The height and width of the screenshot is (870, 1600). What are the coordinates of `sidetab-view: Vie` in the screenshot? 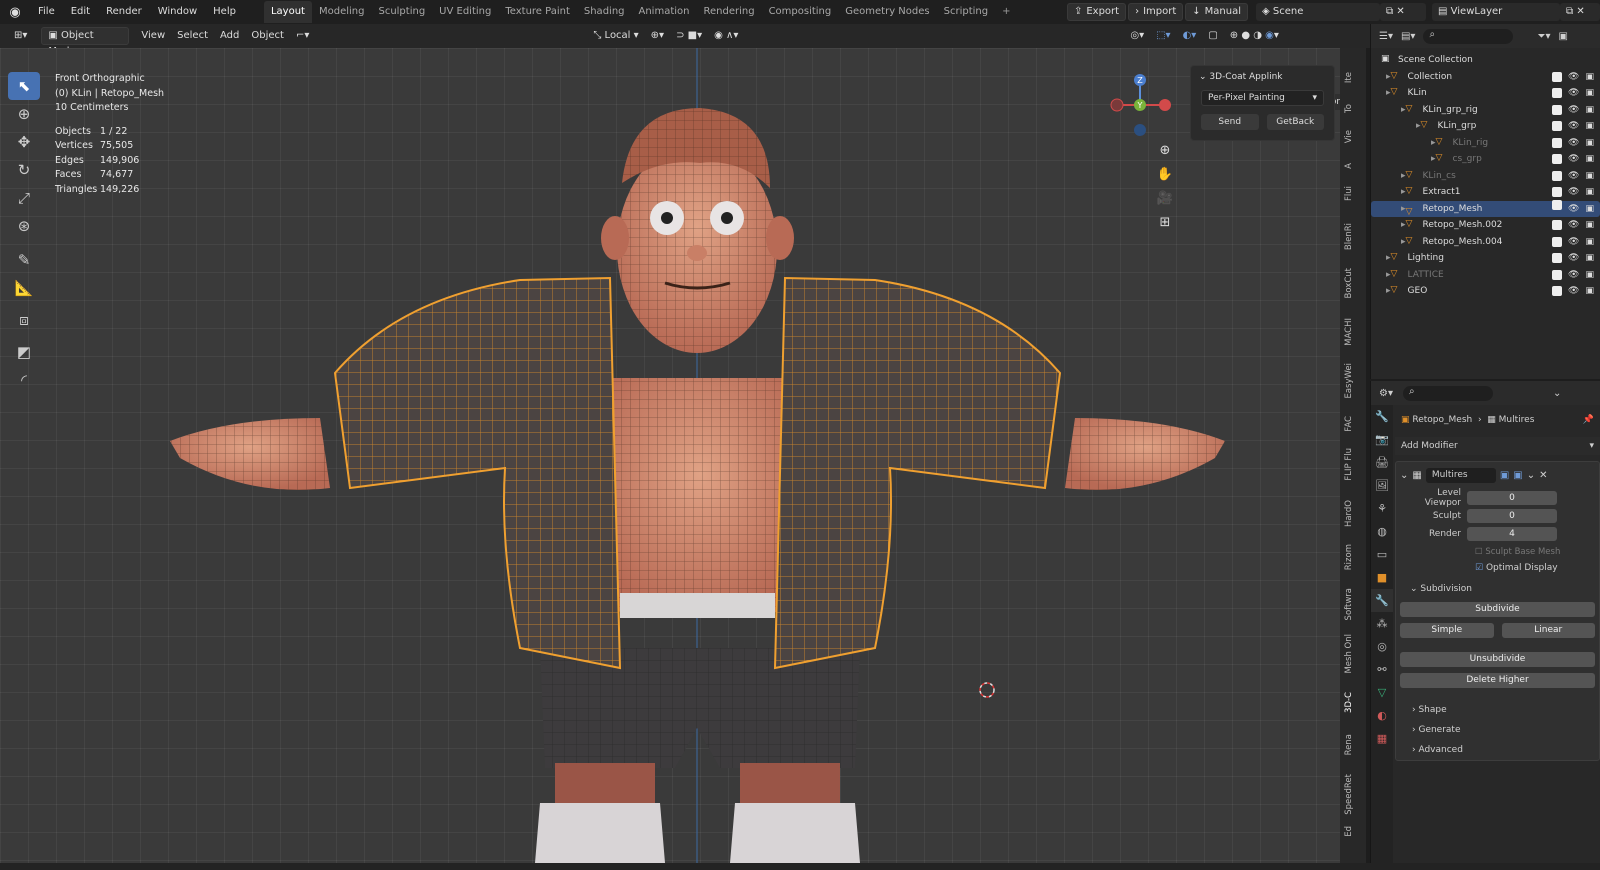 It's located at (1349, 136).